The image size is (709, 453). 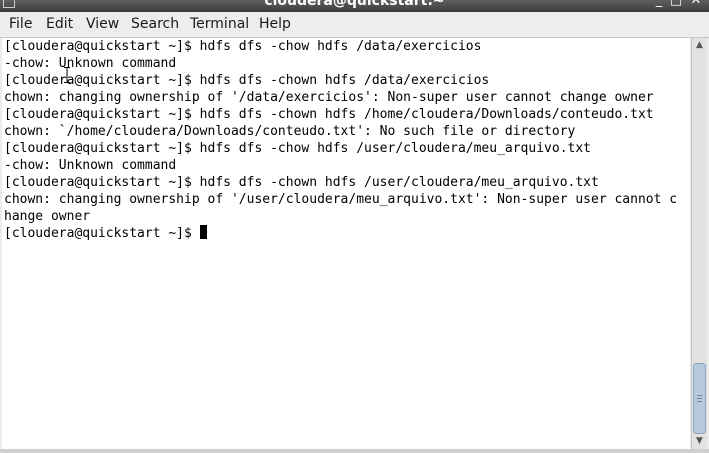 What do you see at coordinates (354, 451) in the screenshot?
I see `window-bottom-border` at bounding box center [354, 451].